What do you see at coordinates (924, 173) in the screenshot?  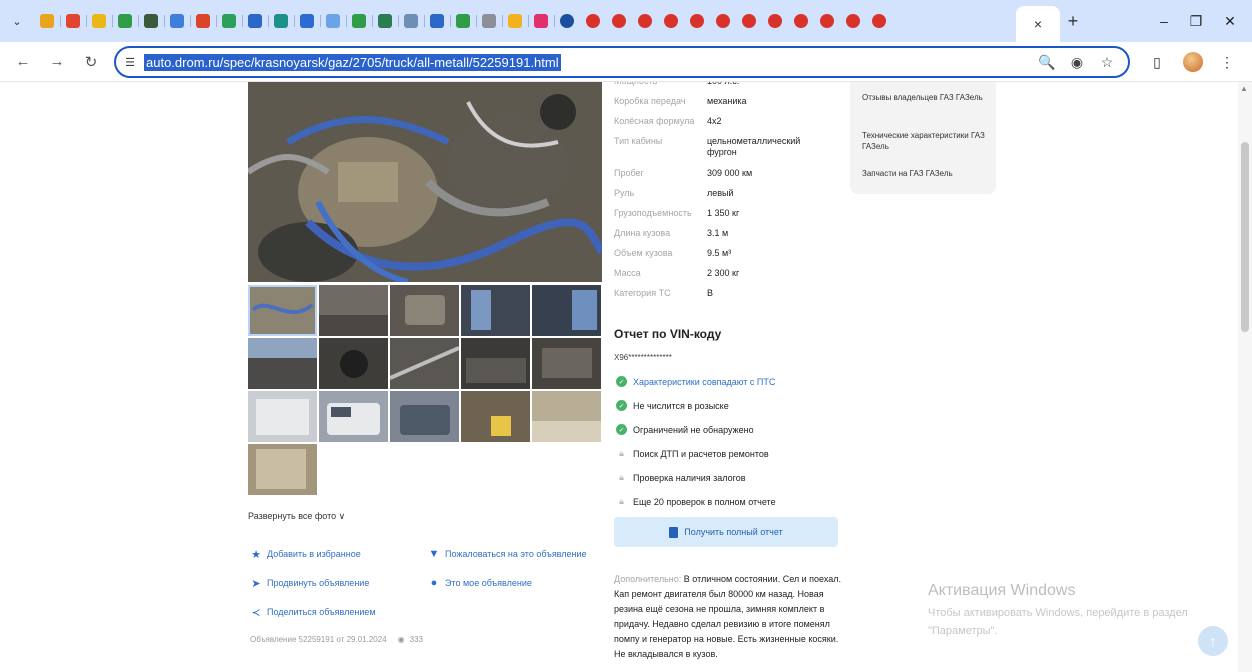 I see `spare-parts-link: Запчасти на ГАЗ ГАЗель` at bounding box center [924, 173].